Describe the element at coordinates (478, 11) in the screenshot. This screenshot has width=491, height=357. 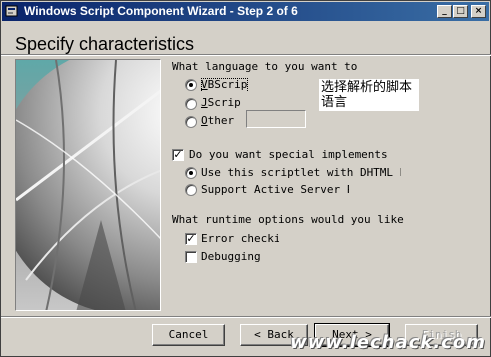
I see `close-button: ×` at that location.